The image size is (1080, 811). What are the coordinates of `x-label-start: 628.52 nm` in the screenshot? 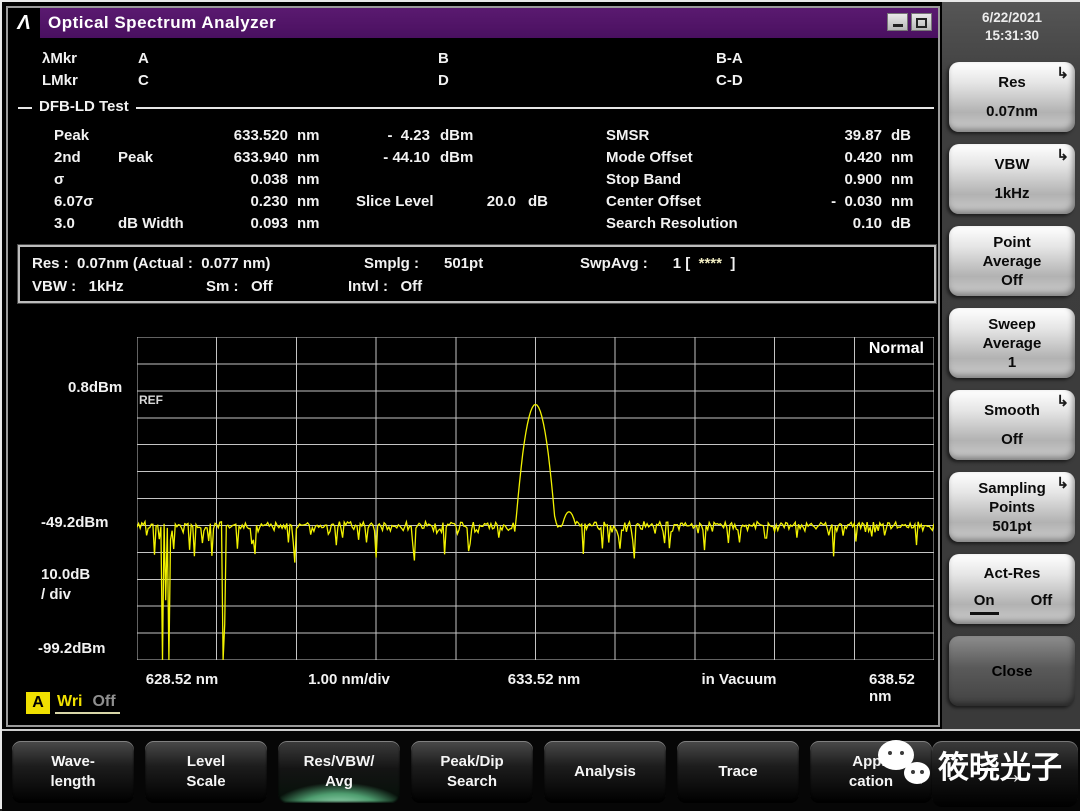 It's located at (182, 679).